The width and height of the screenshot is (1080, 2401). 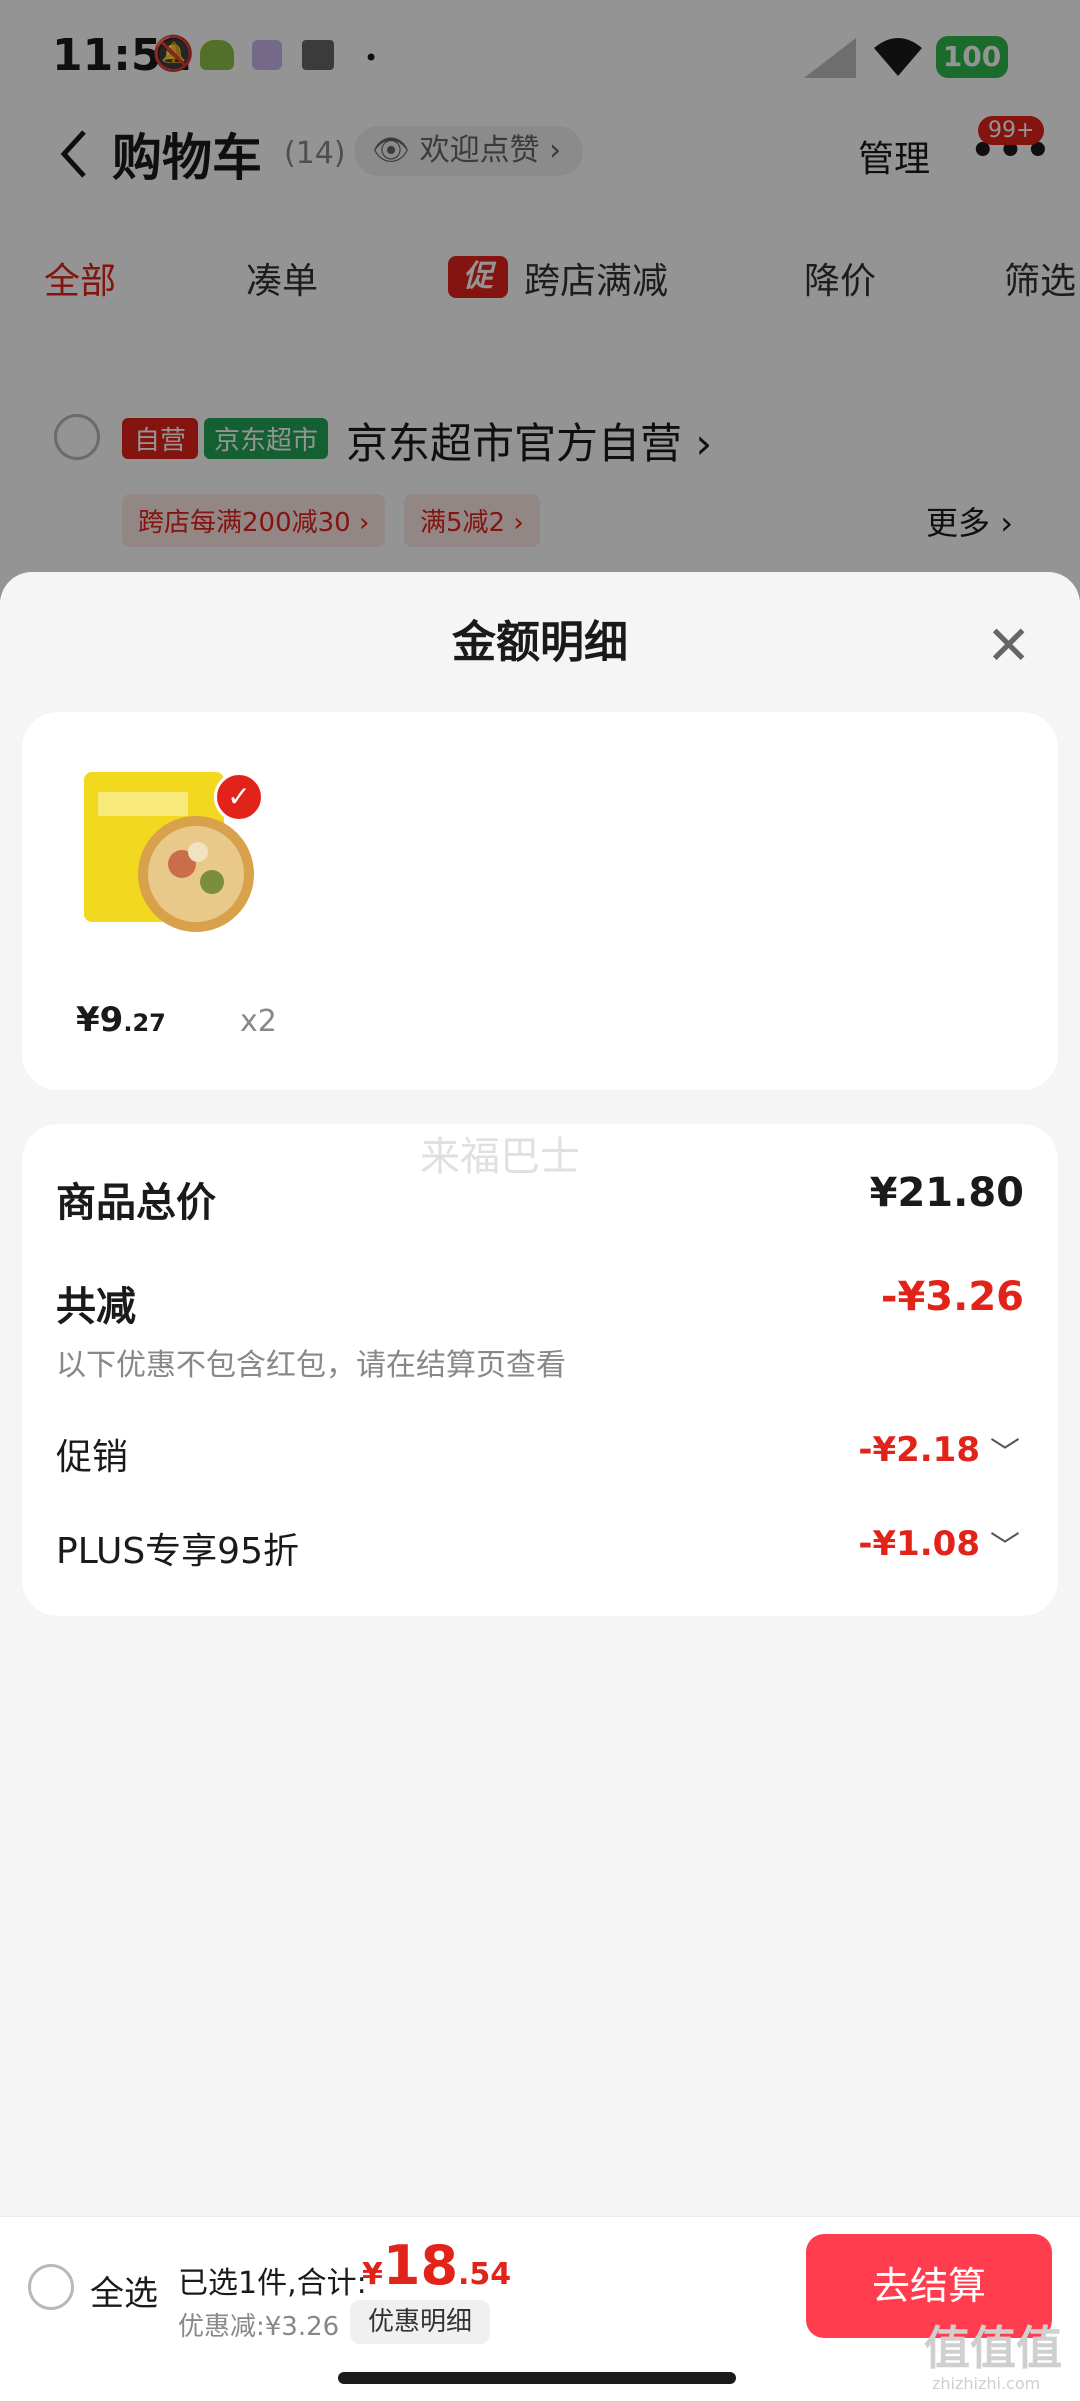 I want to click on plus-discount-value: -¥1.08, so click(x=919, y=1544).